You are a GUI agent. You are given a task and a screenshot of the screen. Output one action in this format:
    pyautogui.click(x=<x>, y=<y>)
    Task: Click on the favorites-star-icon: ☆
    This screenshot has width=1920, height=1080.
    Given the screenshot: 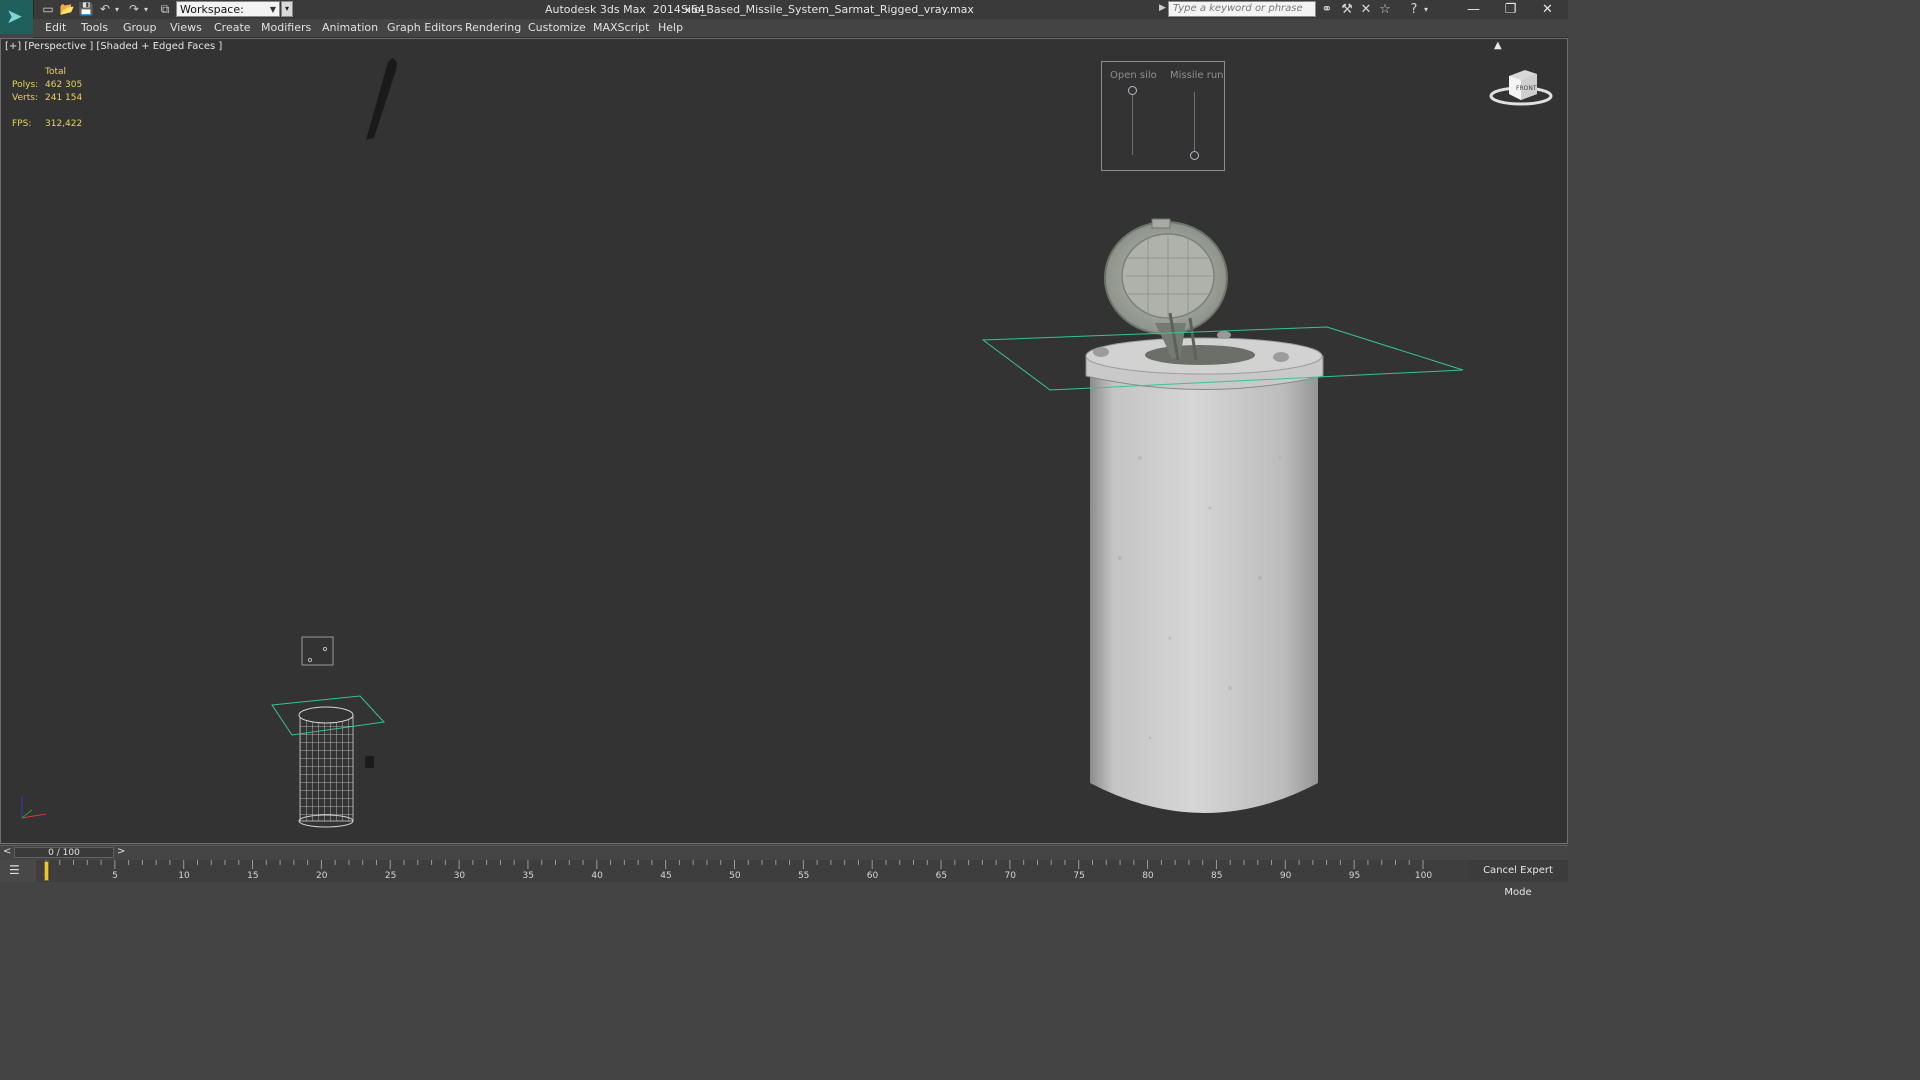 What is the action you would take?
    pyautogui.click(x=1385, y=9)
    